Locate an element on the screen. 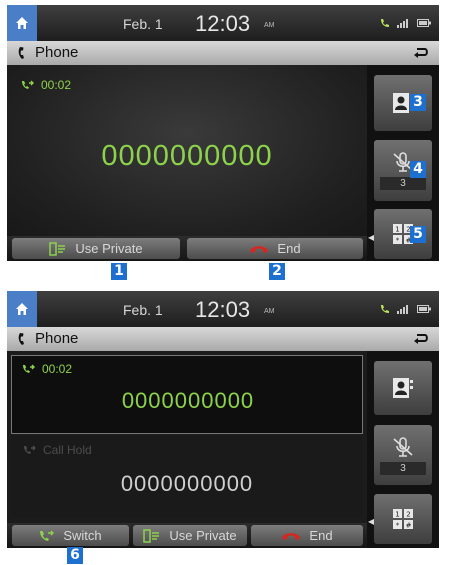 The height and width of the screenshot is (565, 451). mic-mute-icon is located at coordinates (403, 446).